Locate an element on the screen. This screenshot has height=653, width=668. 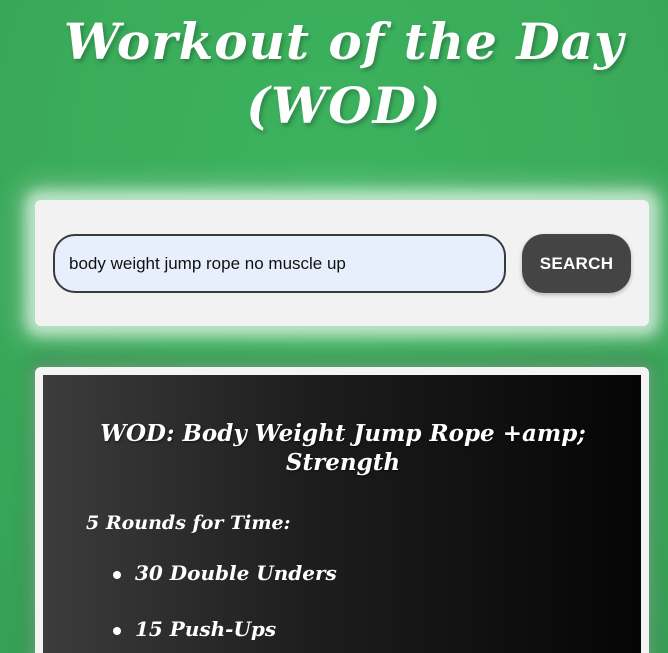
exercise-label: 15 Push-Ups is located at coordinates (206, 629).